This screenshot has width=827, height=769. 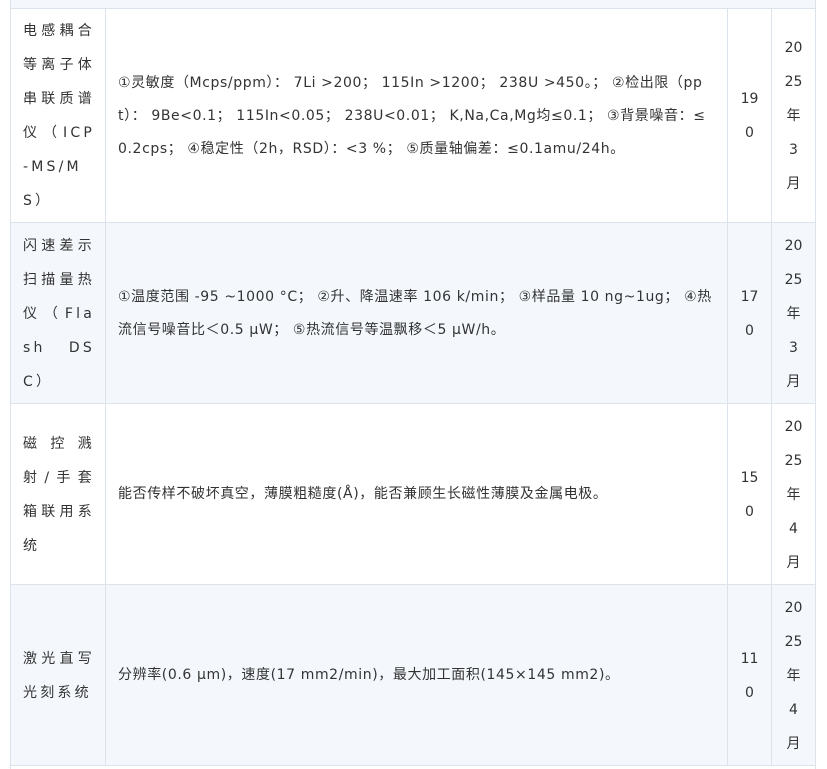 I want to click on instrument-name-cell: 电感耦合等离子体串联质谱仪（ICP-MS/MS）, so click(x=58, y=116).